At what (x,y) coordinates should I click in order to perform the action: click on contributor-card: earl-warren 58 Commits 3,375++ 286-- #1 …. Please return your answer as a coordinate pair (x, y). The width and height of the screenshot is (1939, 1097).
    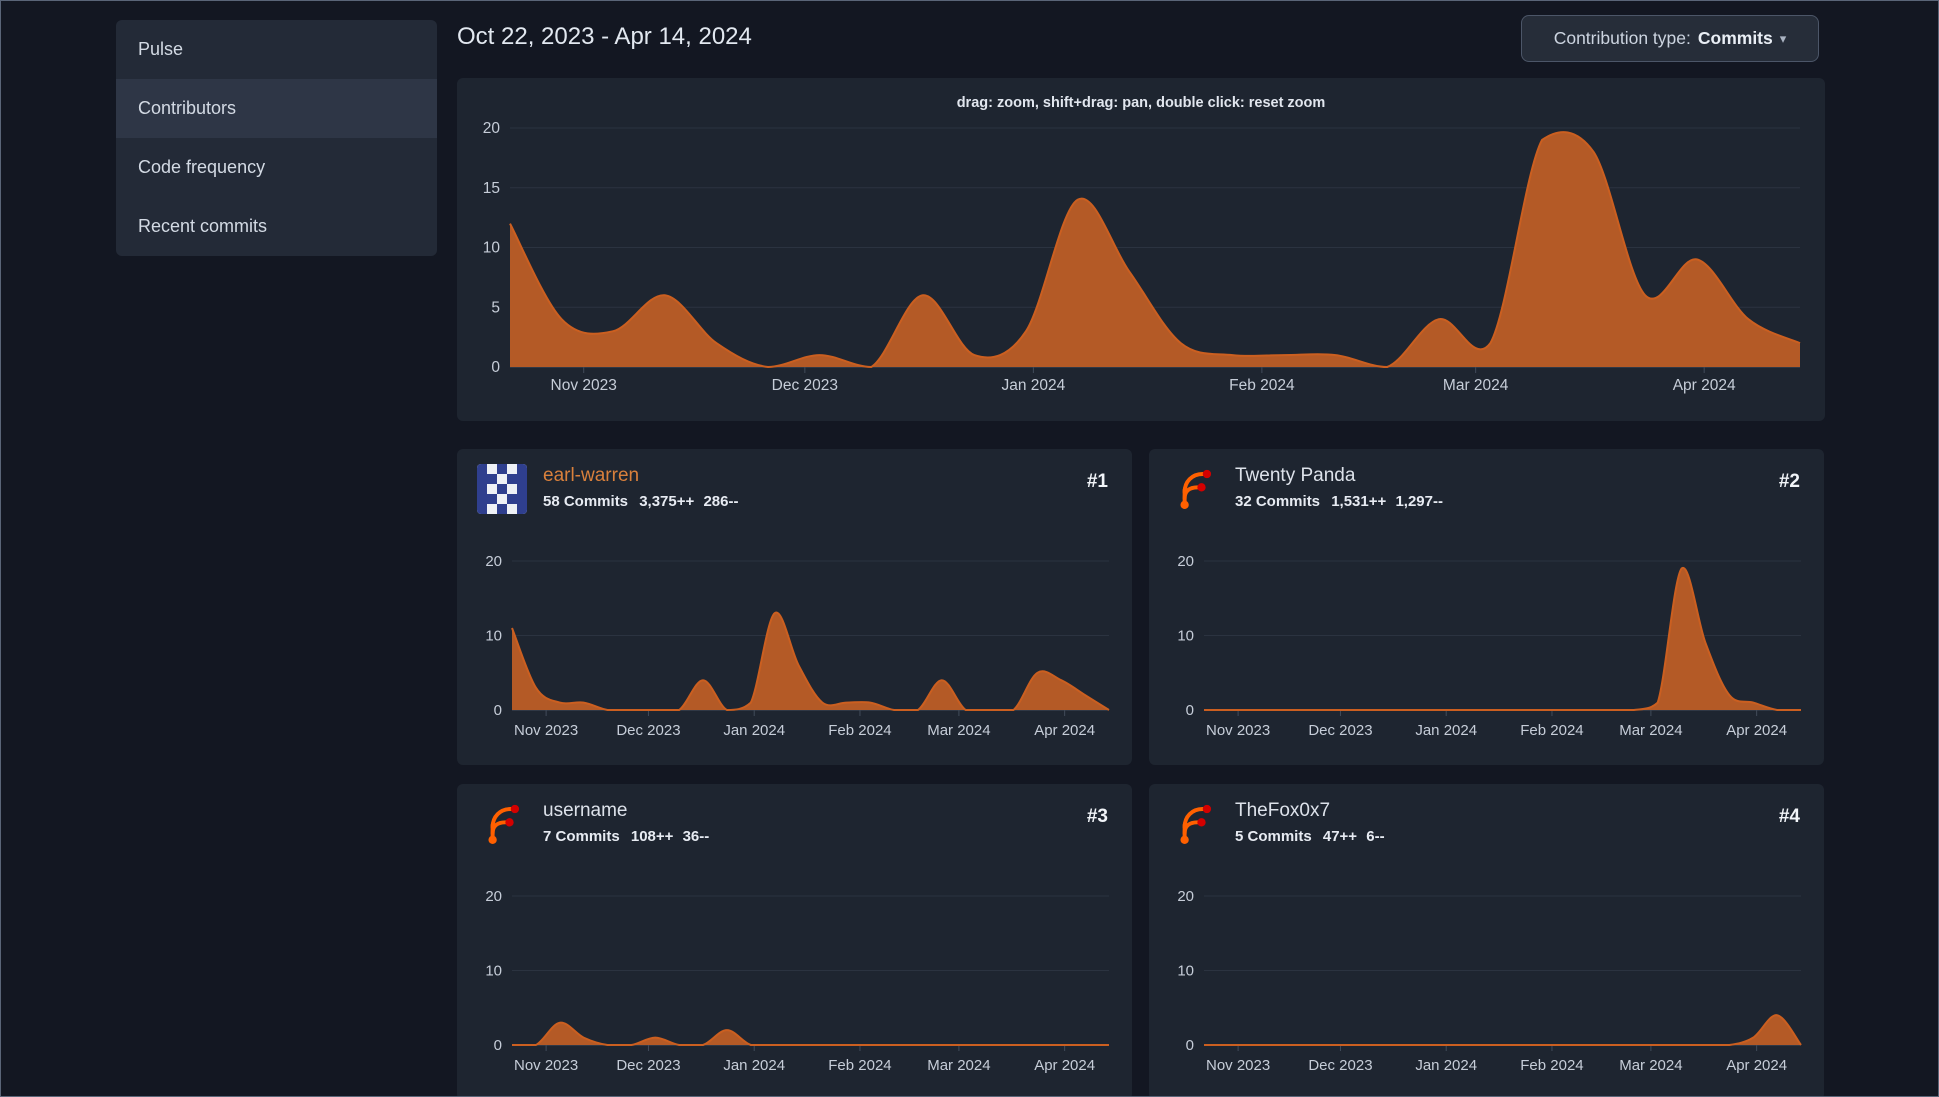
    Looking at the image, I should click on (794, 607).